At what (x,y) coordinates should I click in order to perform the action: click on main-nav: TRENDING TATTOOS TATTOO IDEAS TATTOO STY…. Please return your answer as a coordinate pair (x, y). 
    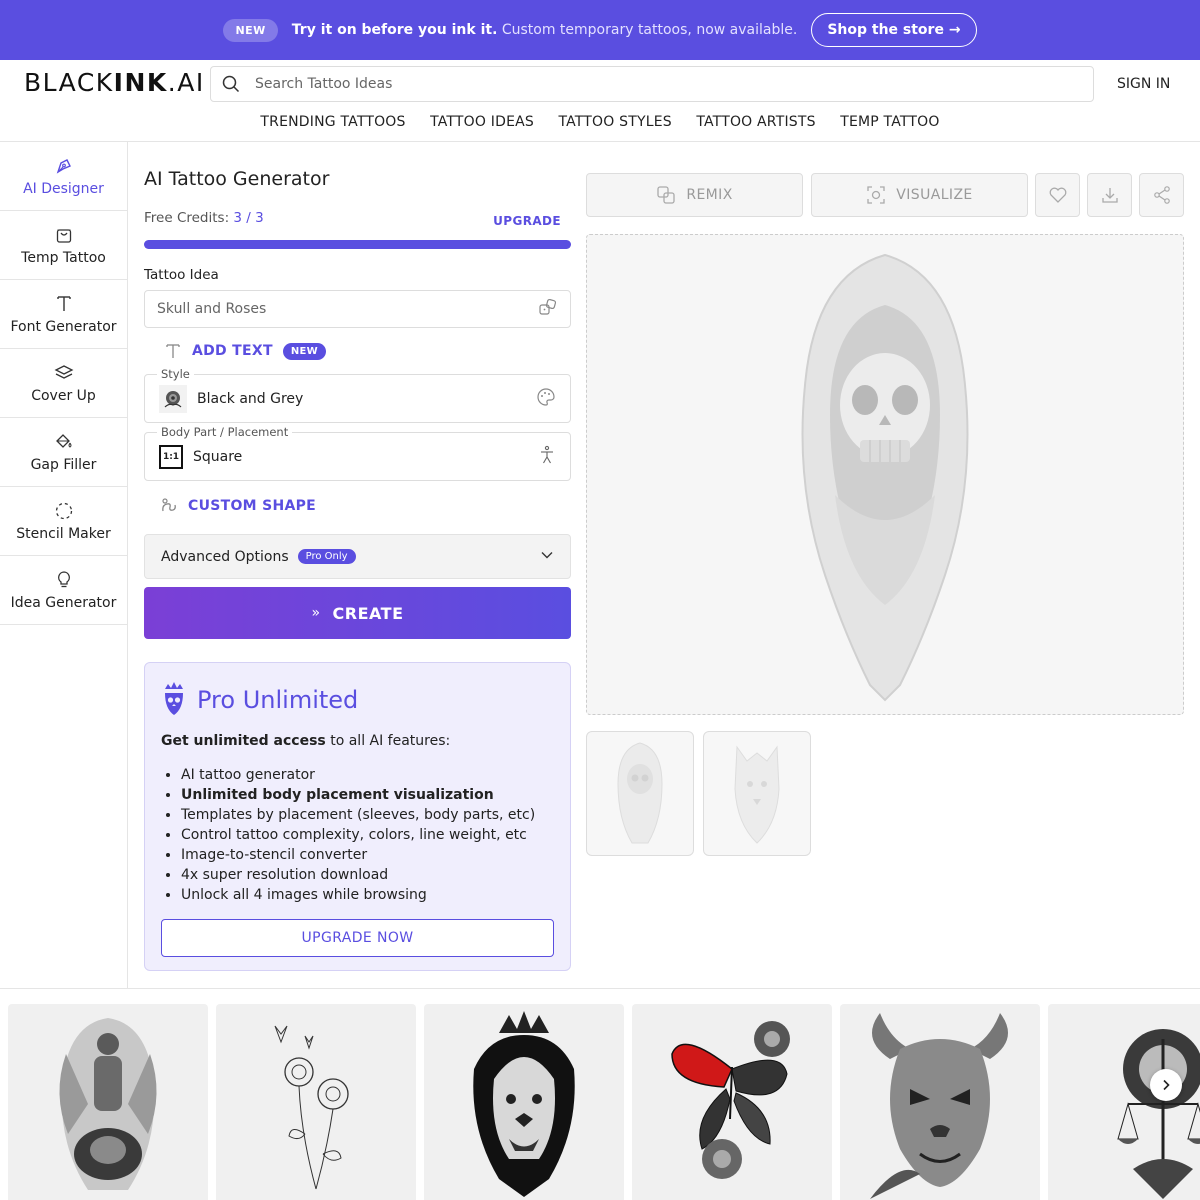
    Looking at the image, I should click on (600, 122).